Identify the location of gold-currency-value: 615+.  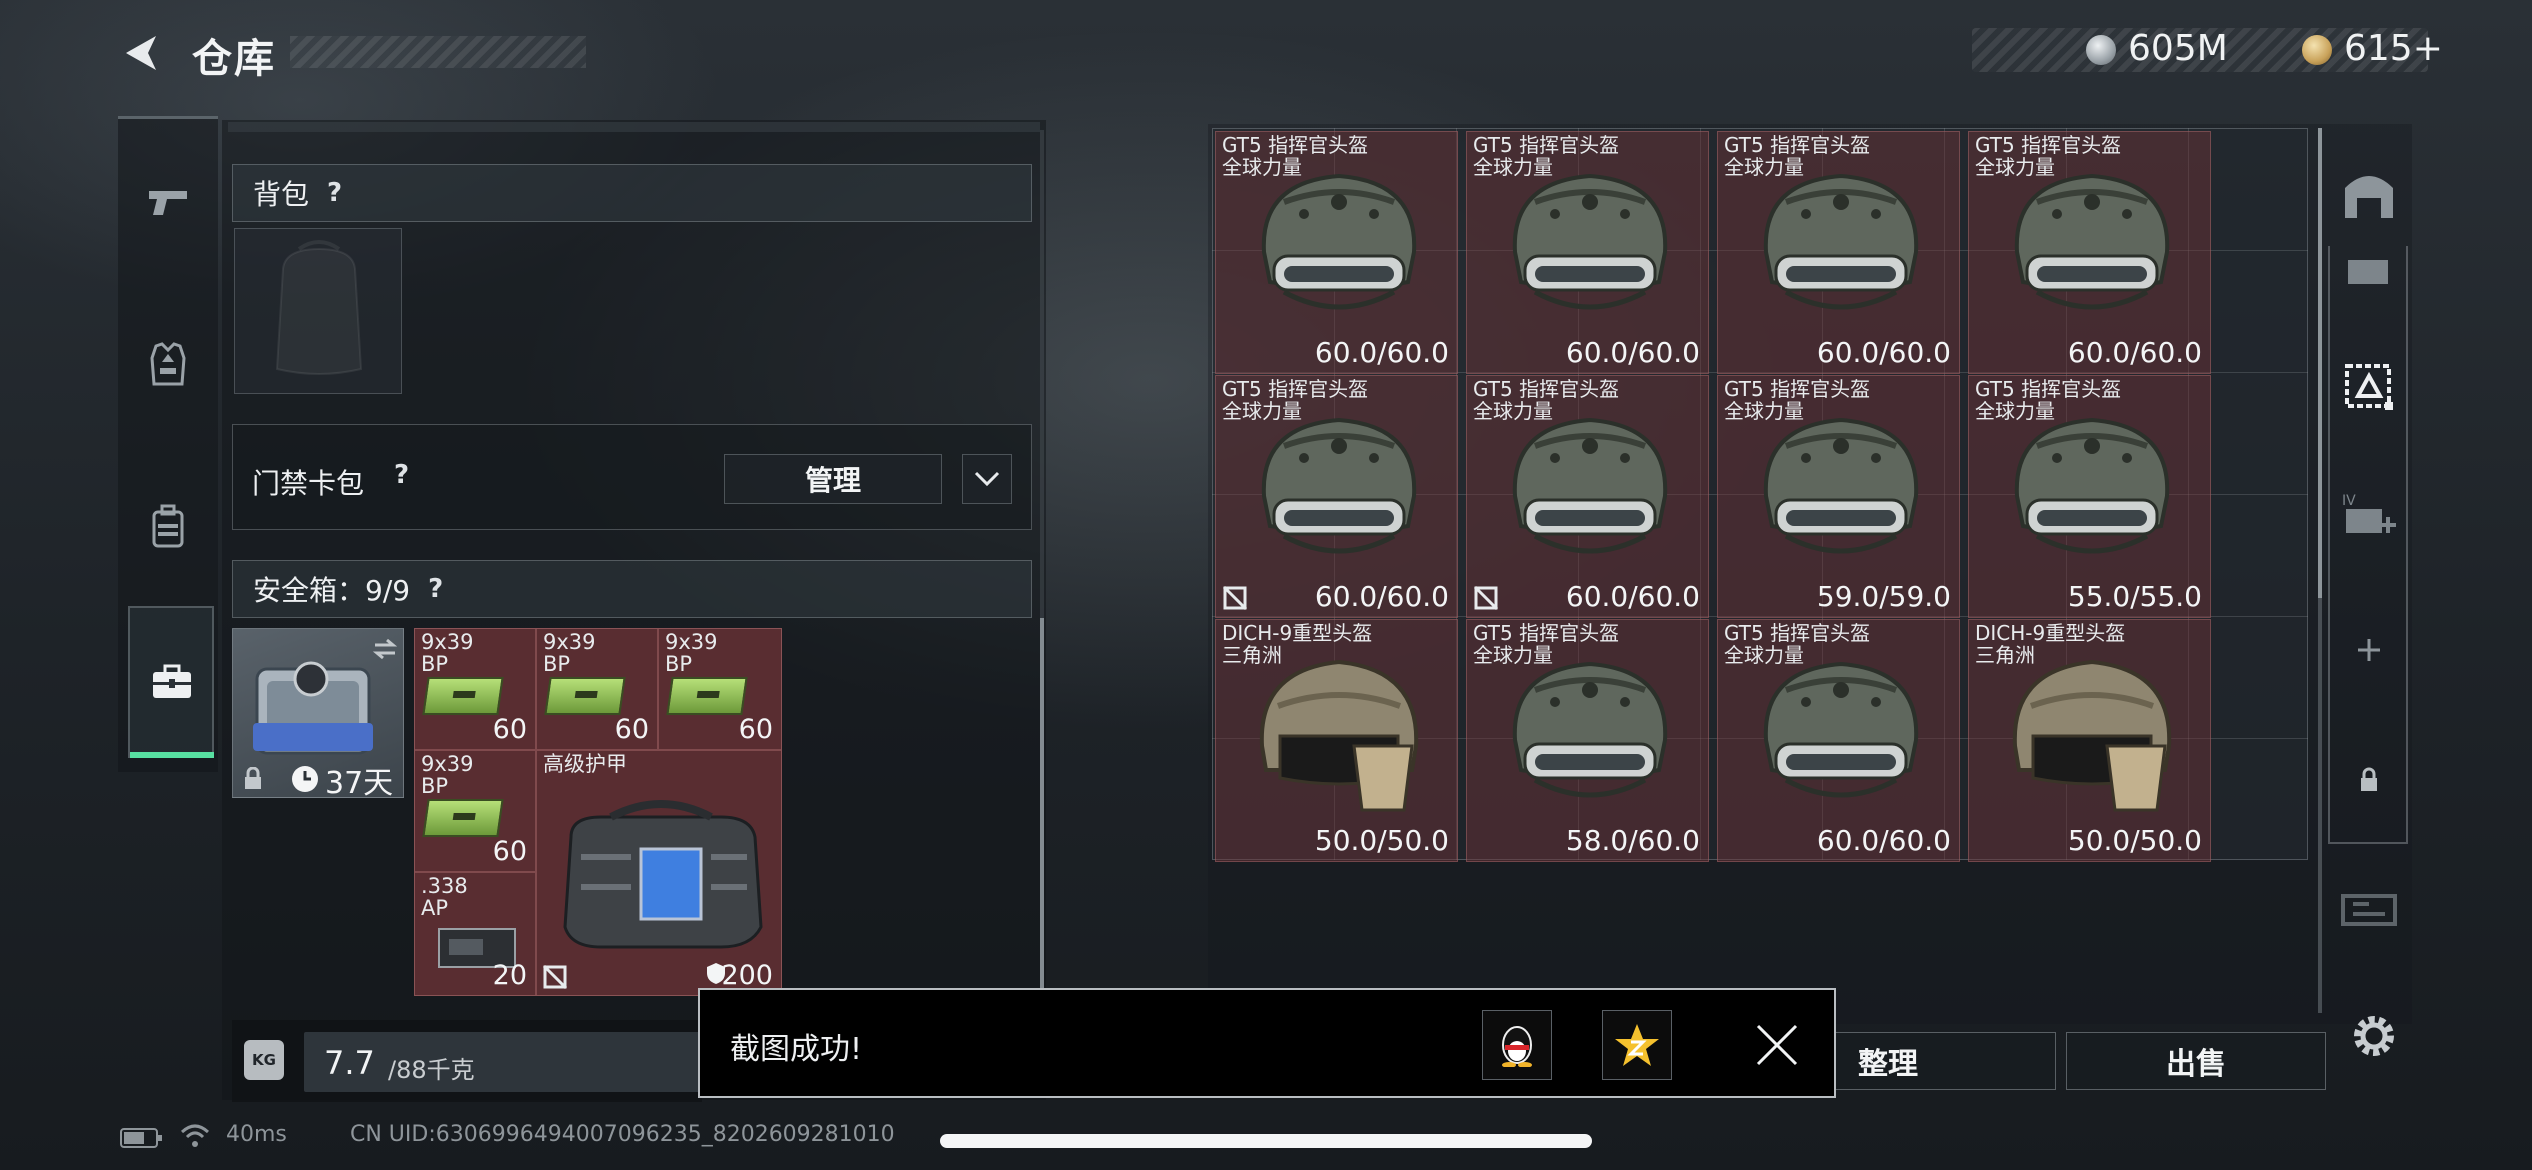
(2393, 48).